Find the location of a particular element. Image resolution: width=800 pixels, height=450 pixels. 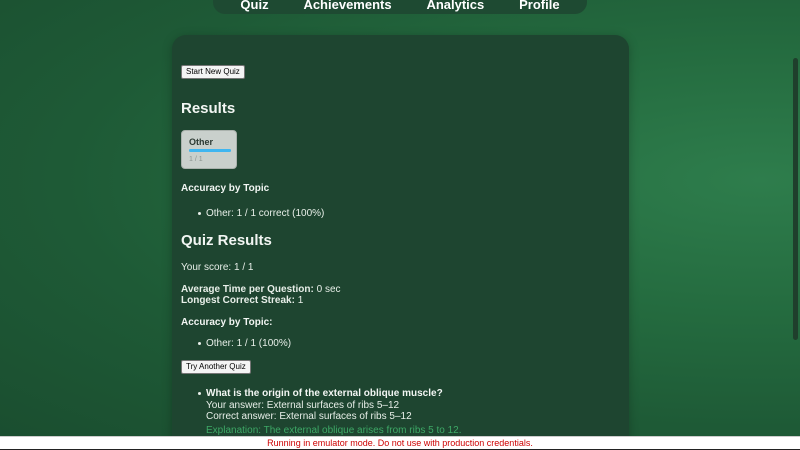

nav-item-quiz: Quiz is located at coordinates (254, 6).